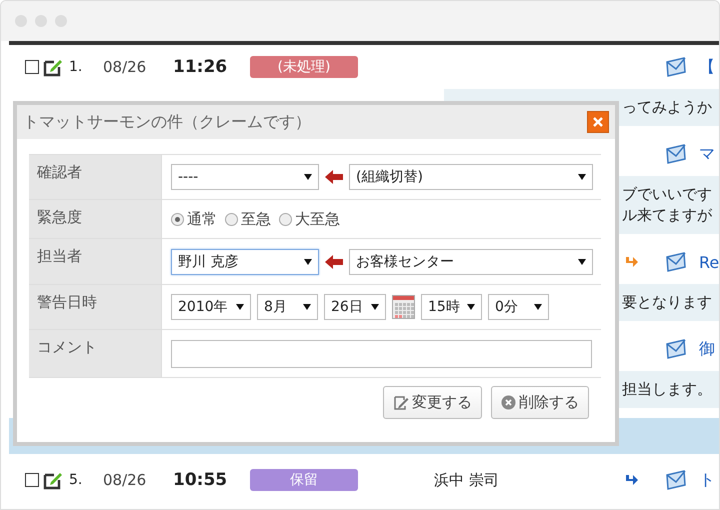 Image resolution: width=720 pixels, height=510 pixels. What do you see at coordinates (471, 177) in the screenshot?
I see `group-select: (組織切替)` at bounding box center [471, 177].